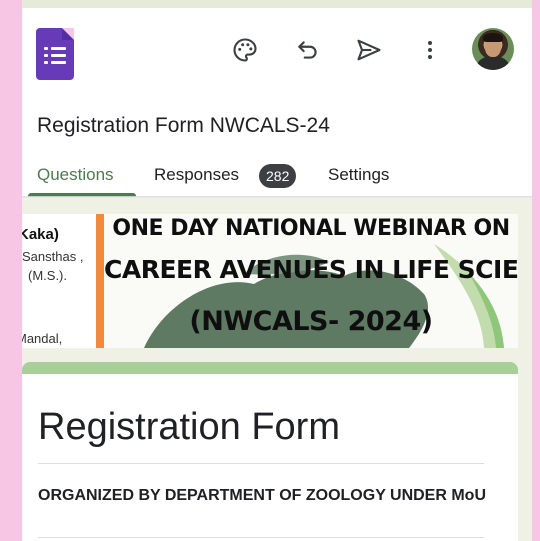  What do you see at coordinates (245, 50) in the screenshot?
I see `palette-icon` at bounding box center [245, 50].